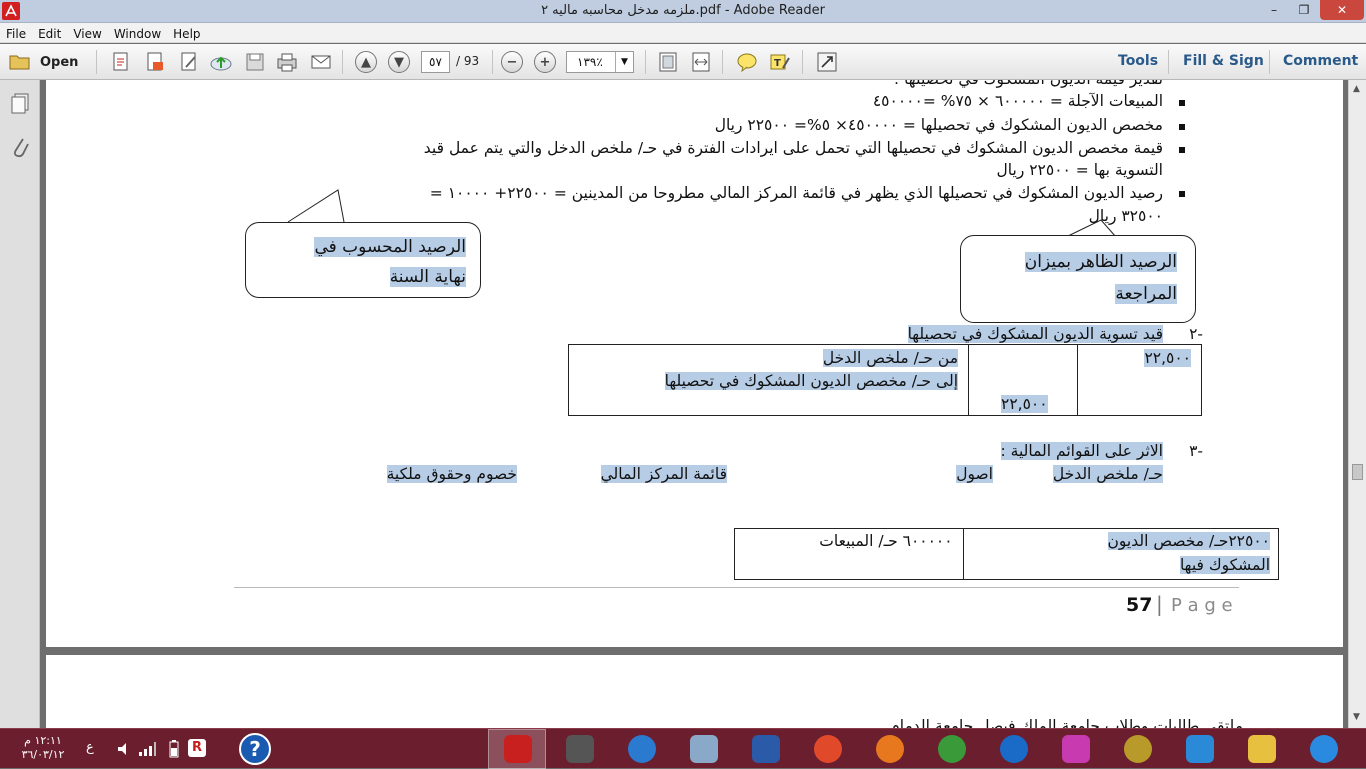 The height and width of the screenshot is (769, 1366). What do you see at coordinates (747, 62) in the screenshot?
I see `sticky-note-icon` at bounding box center [747, 62].